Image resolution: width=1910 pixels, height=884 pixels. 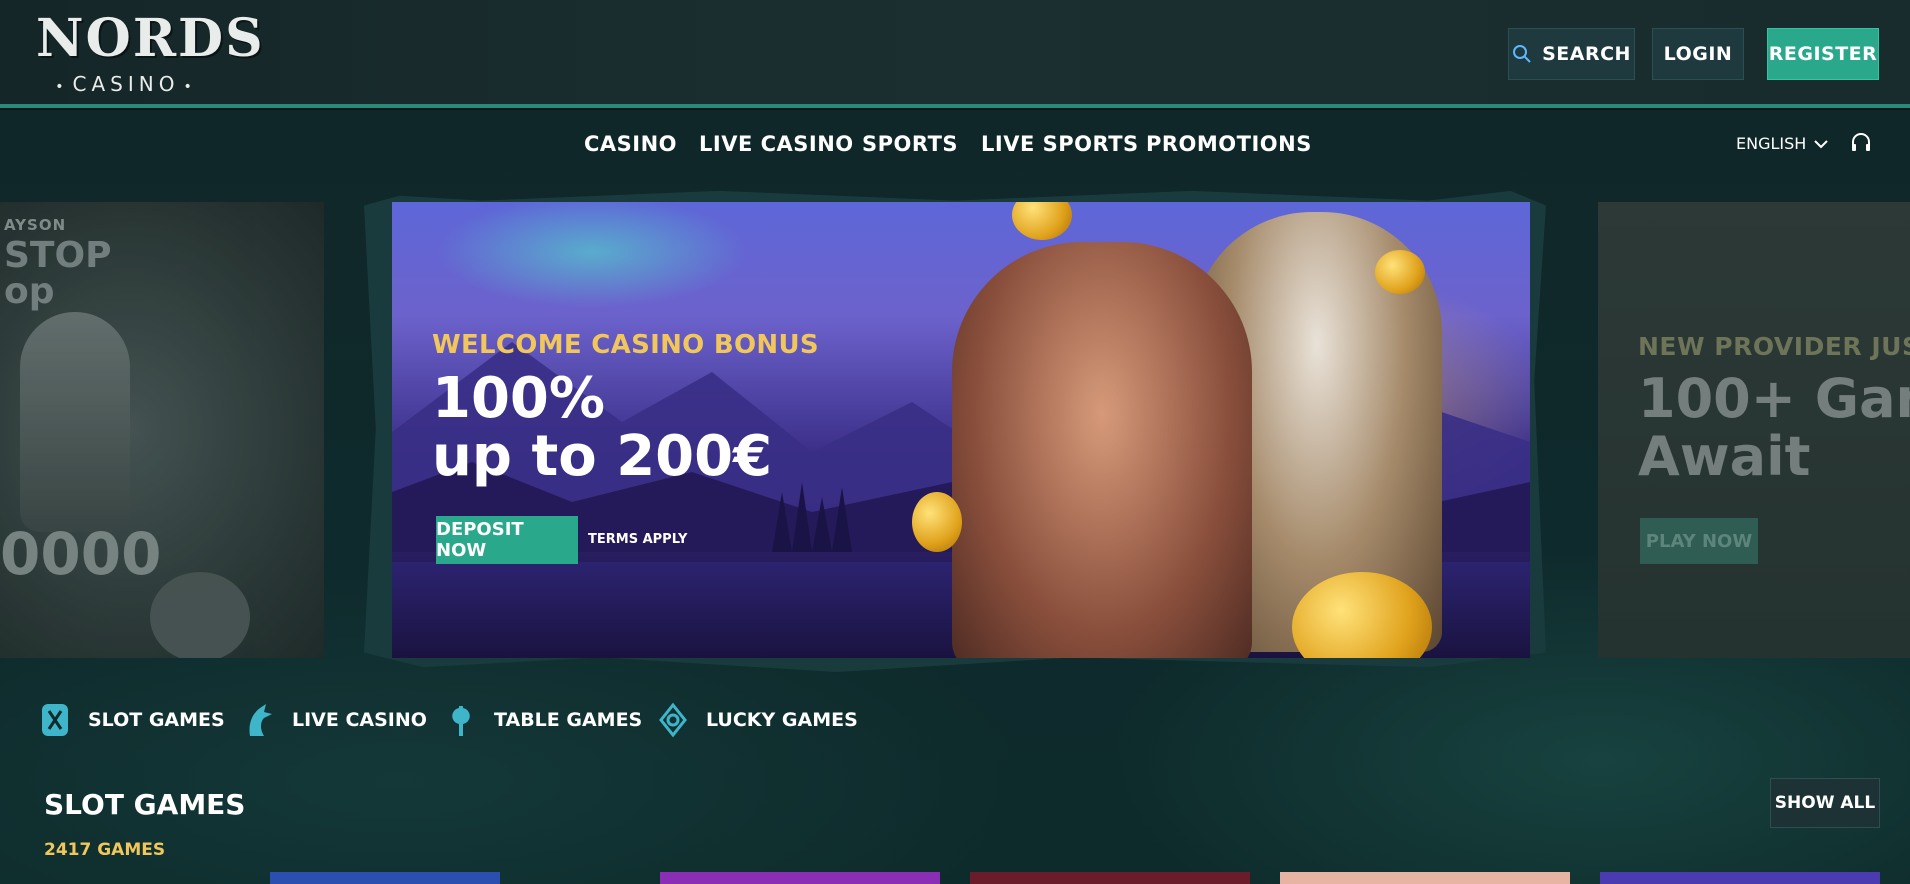 I want to click on logo-subtitle: CASINO, so click(x=126, y=84).